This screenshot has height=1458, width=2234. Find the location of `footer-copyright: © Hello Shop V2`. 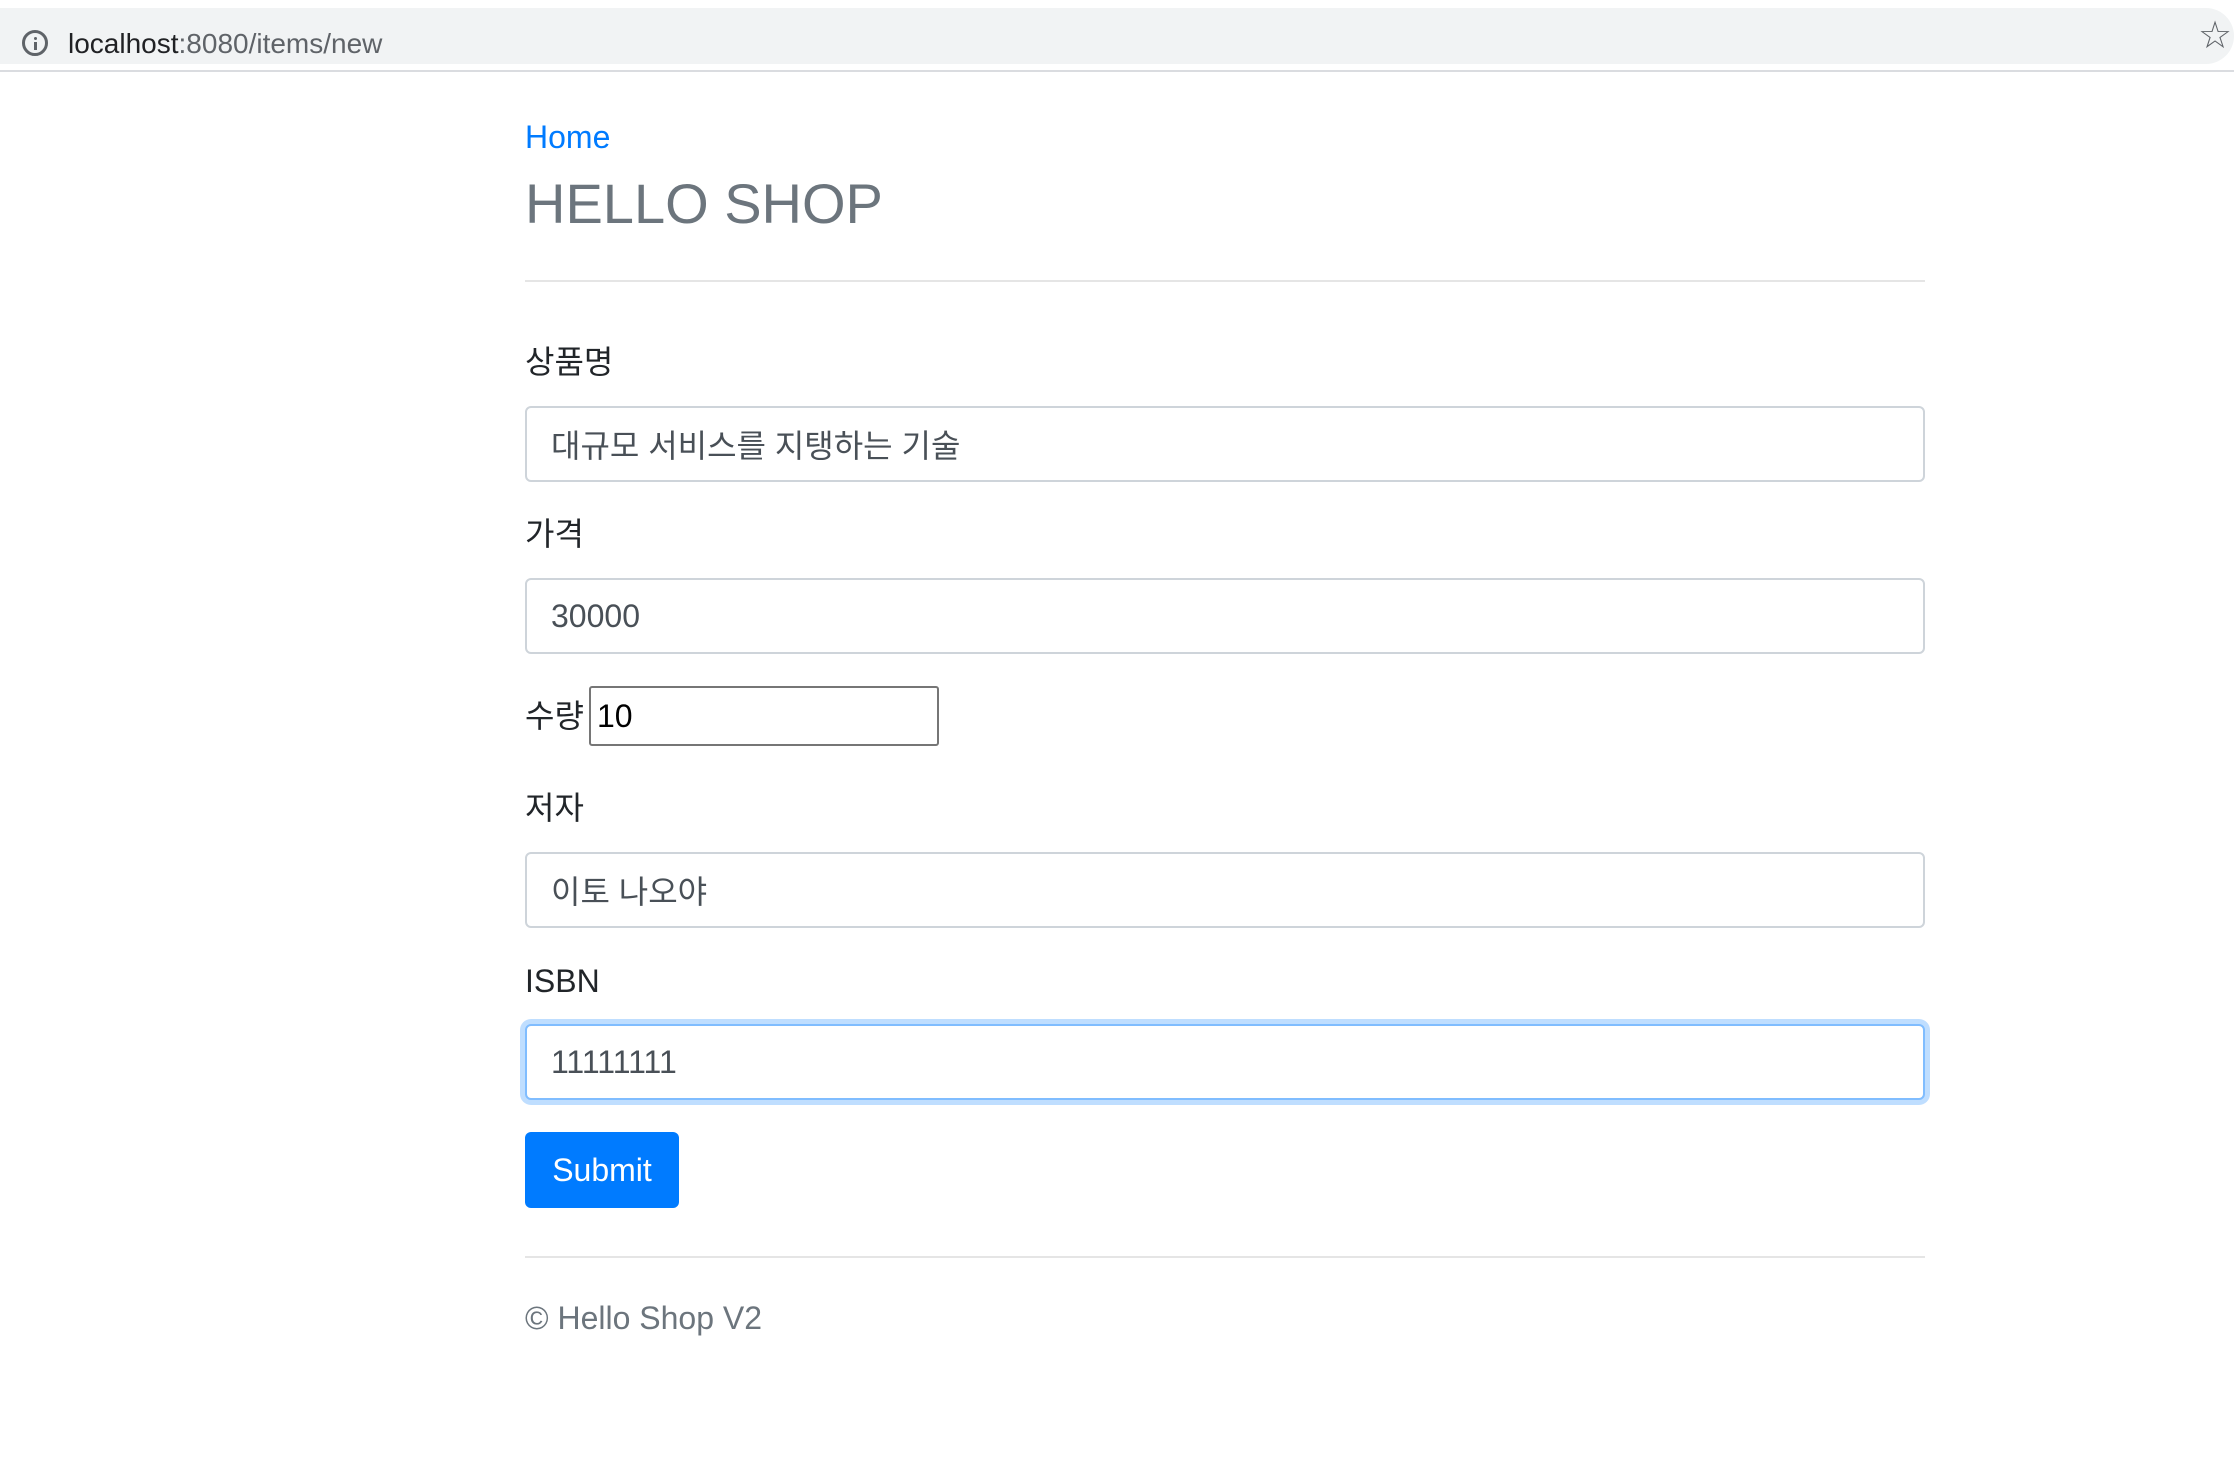

footer-copyright: © Hello Shop V2 is located at coordinates (644, 1318).